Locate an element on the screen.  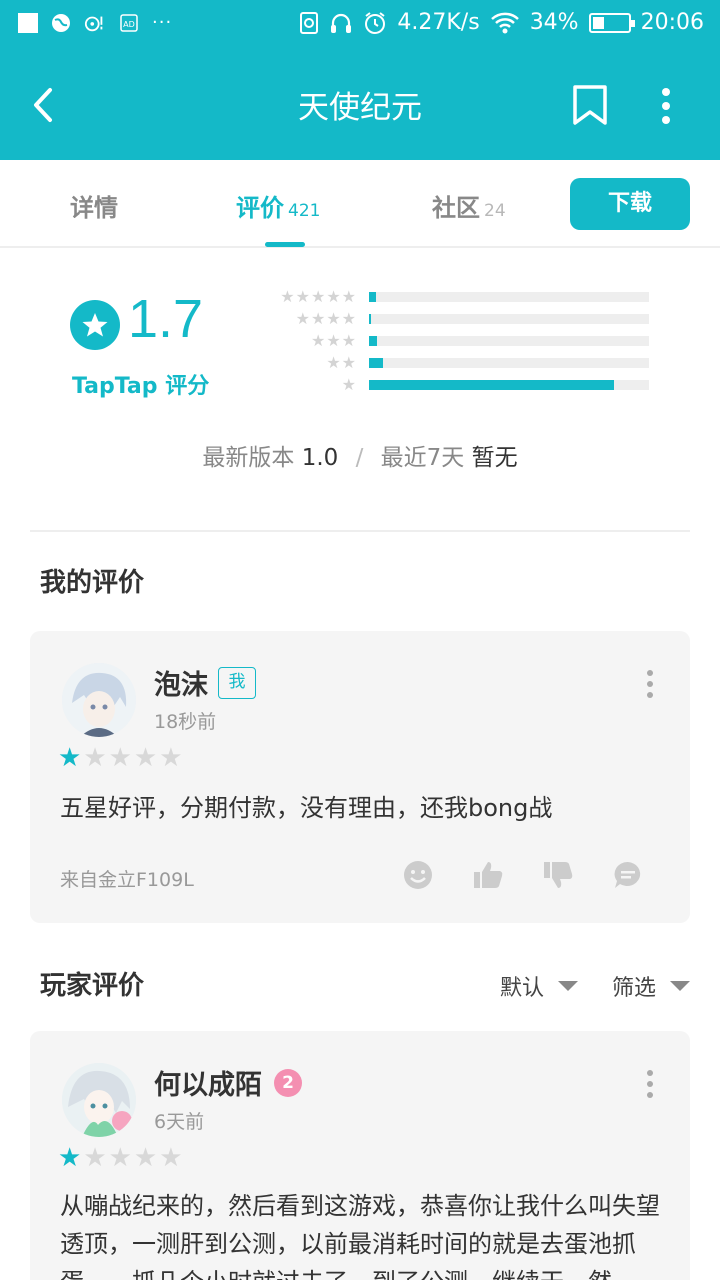
globe-icon is located at coordinates (61, 23).